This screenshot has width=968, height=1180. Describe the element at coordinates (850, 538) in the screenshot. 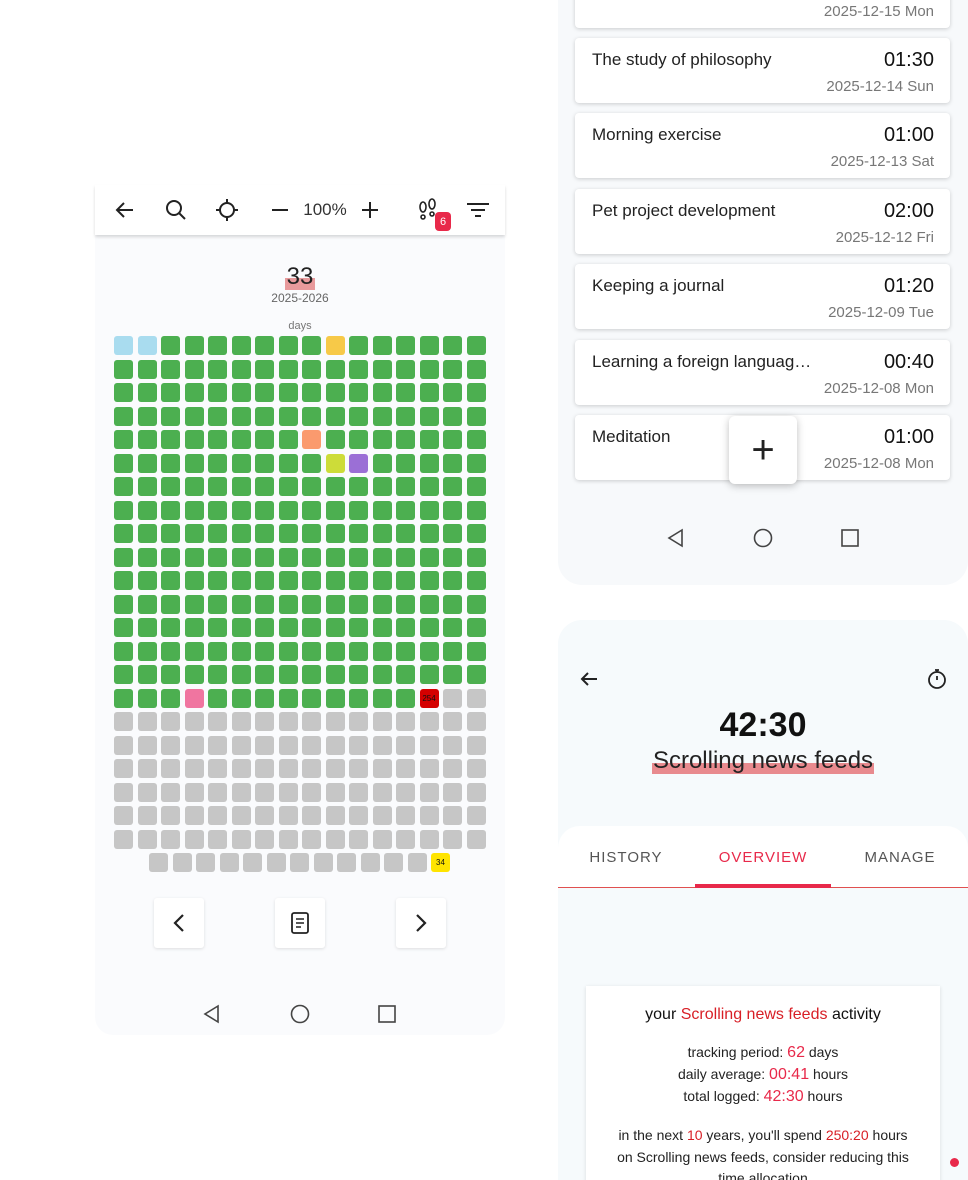

I see `nav-recents-icon` at that location.